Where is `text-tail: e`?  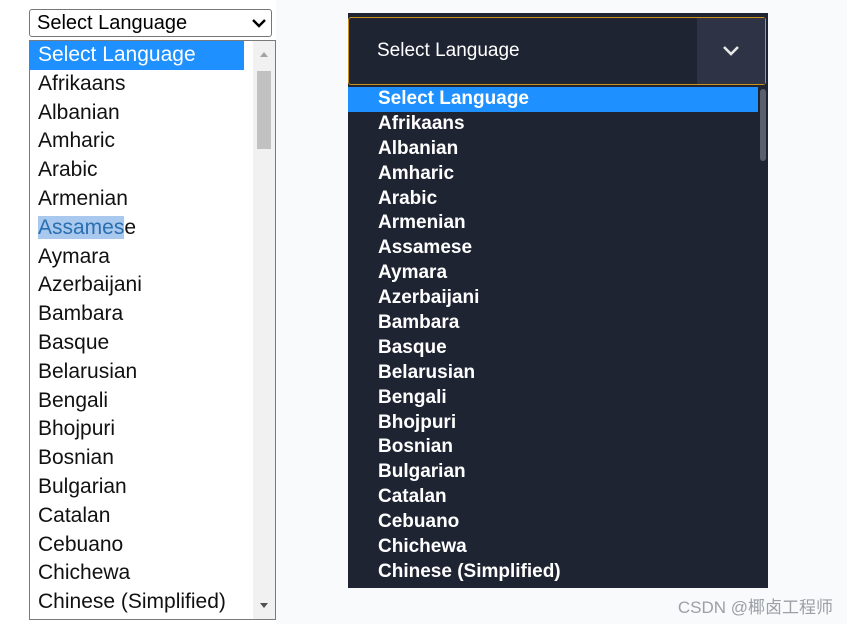 text-tail: e is located at coordinates (130, 227).